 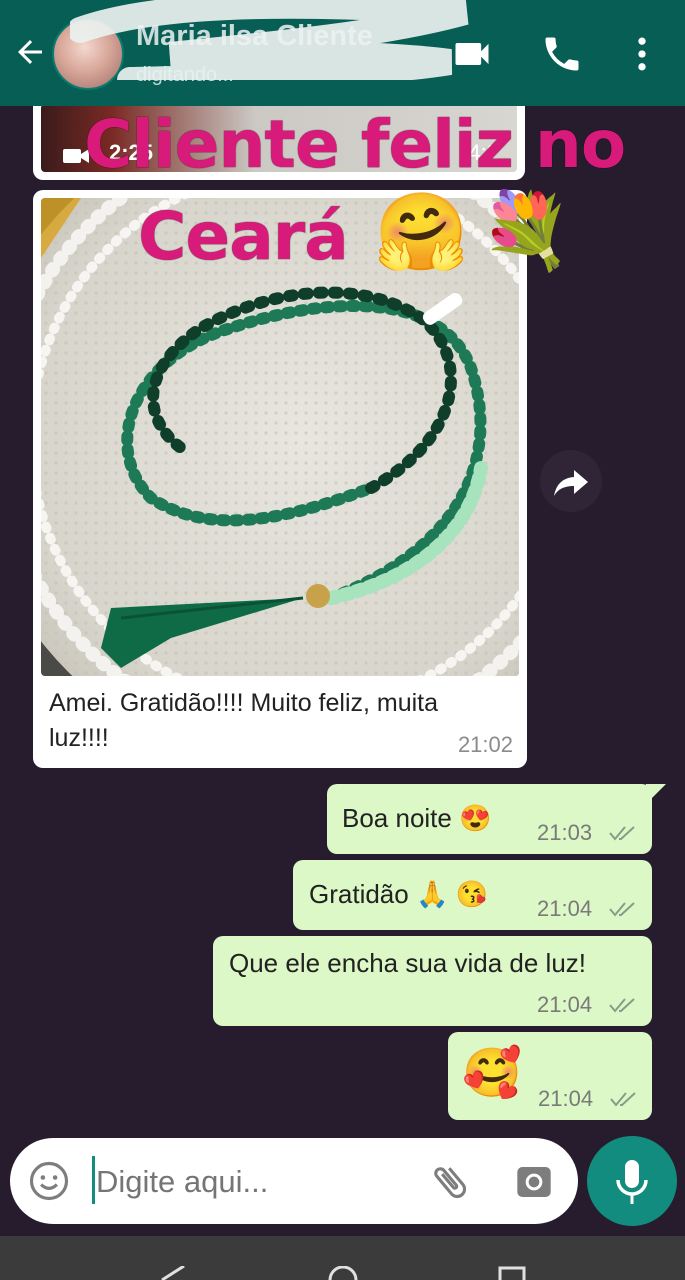 I want to click on message-time: 21:02, so click(x=485, y=744).